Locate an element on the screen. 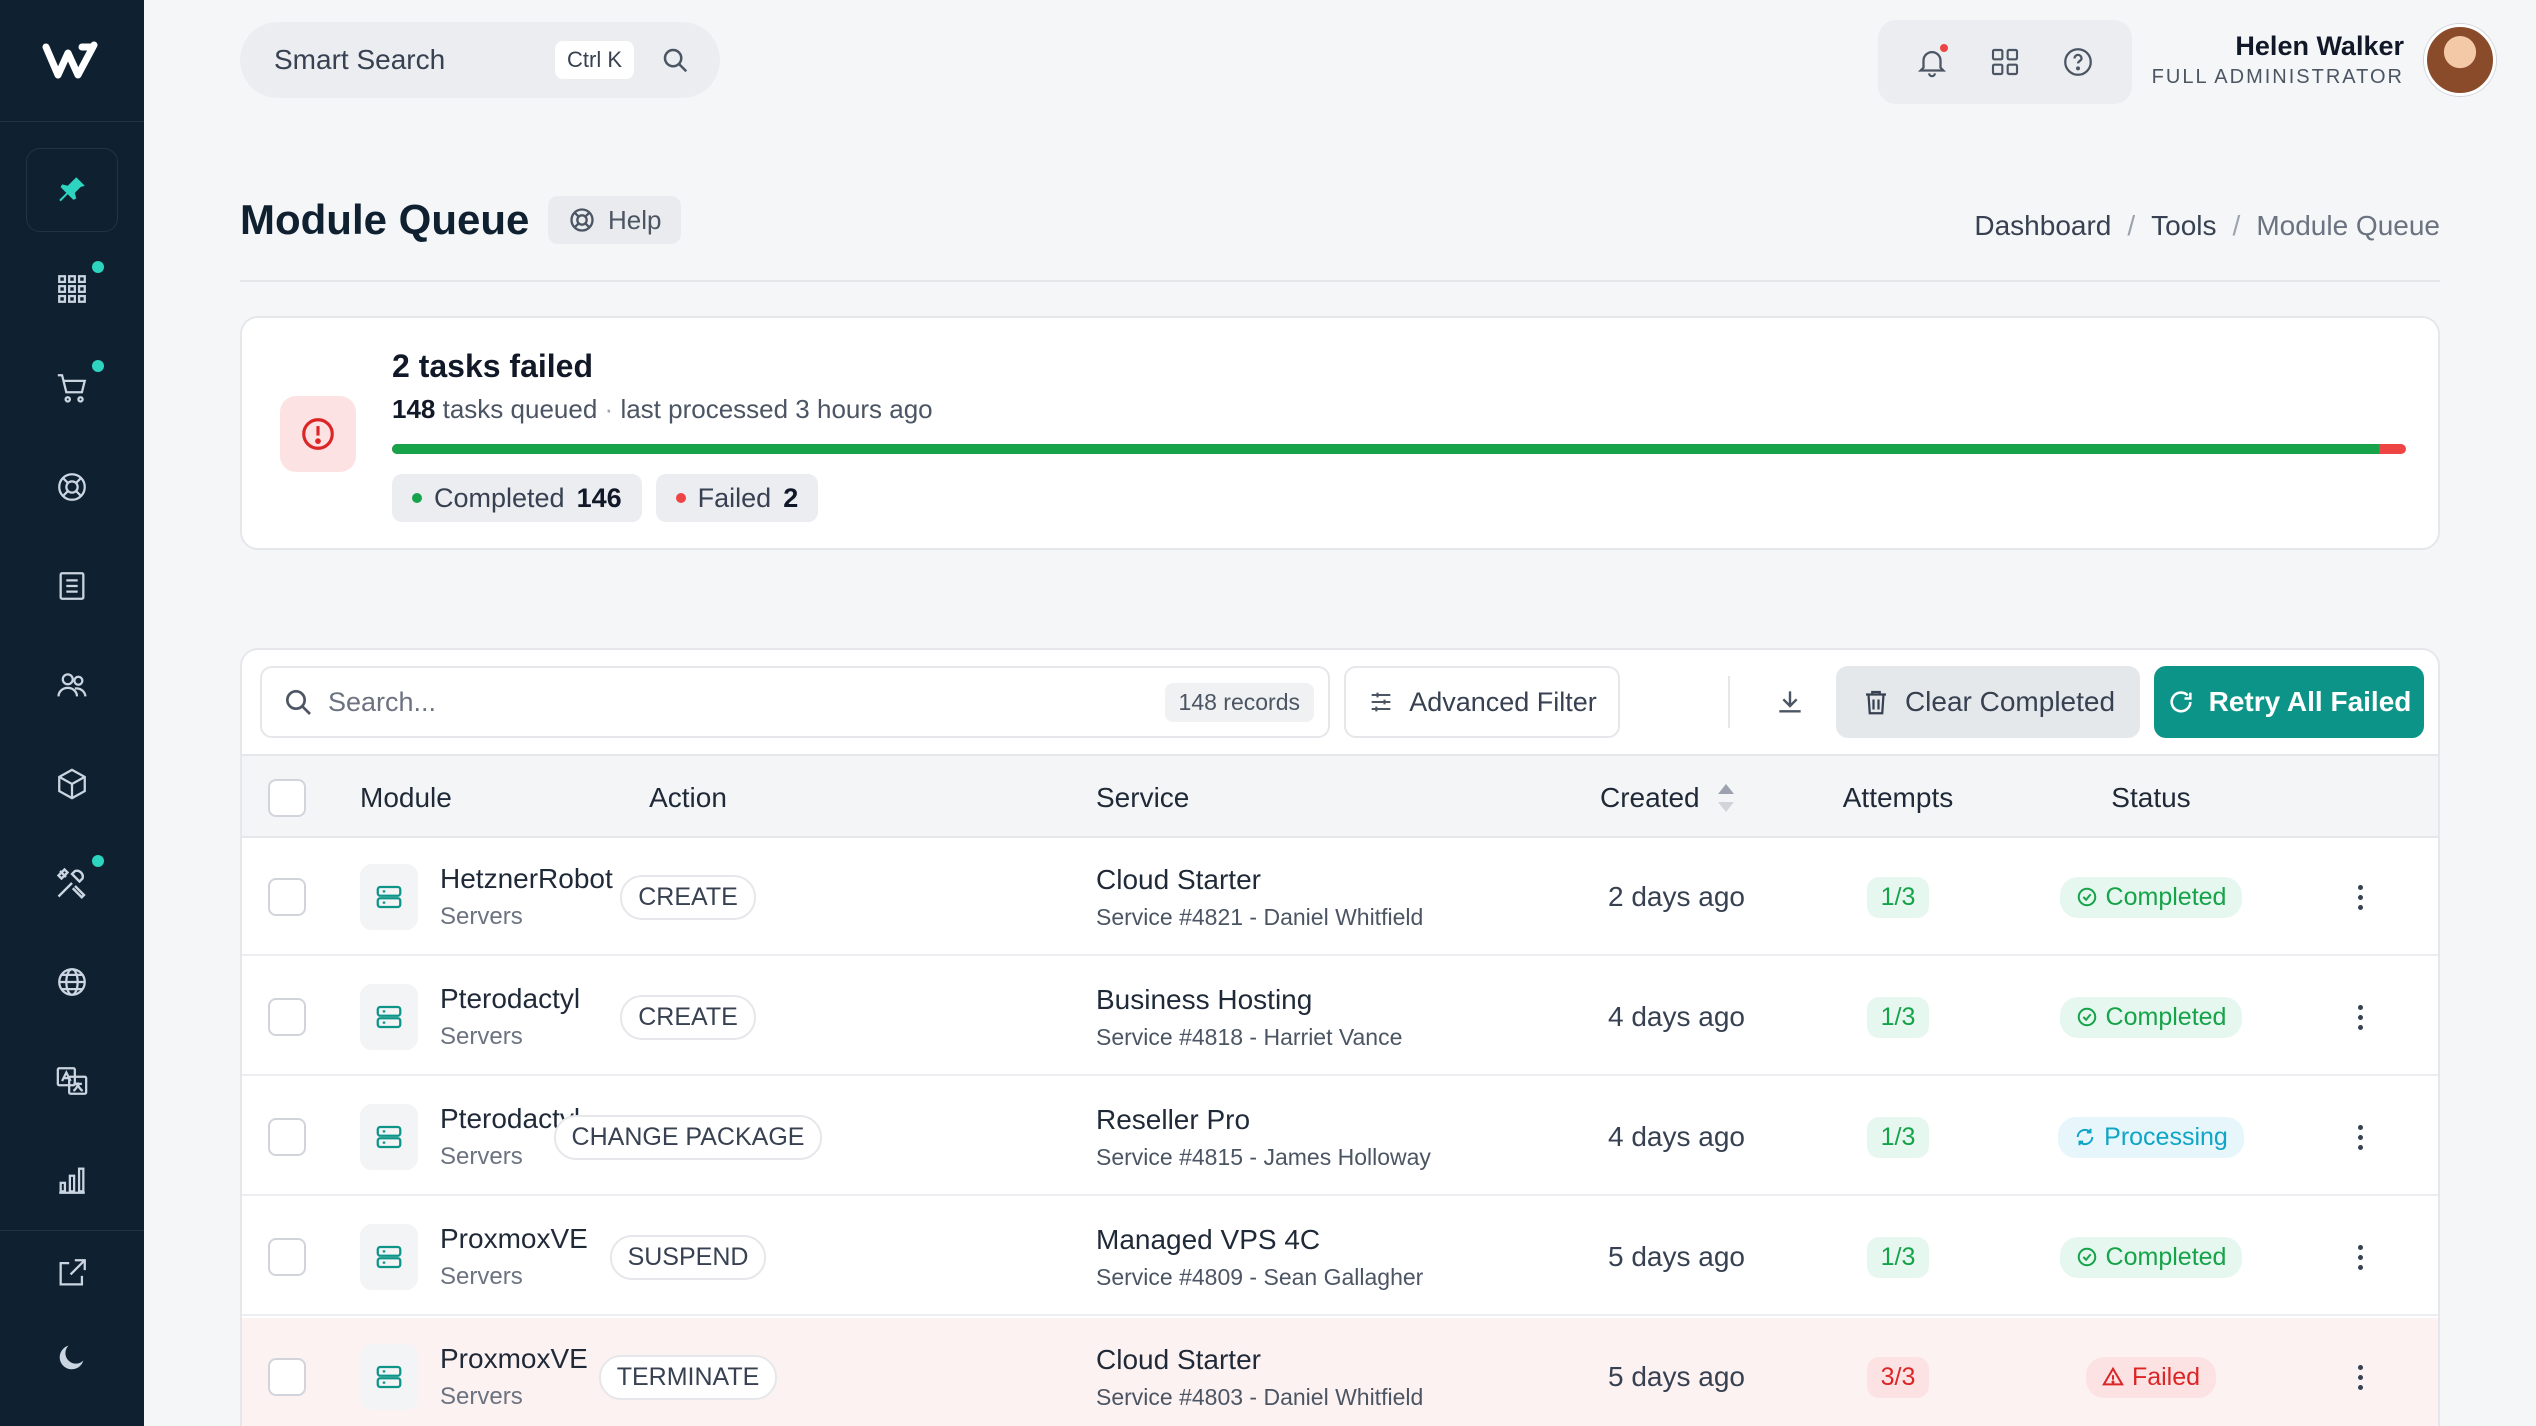  column-created-label: Created is located at coordinates (1650, 797).